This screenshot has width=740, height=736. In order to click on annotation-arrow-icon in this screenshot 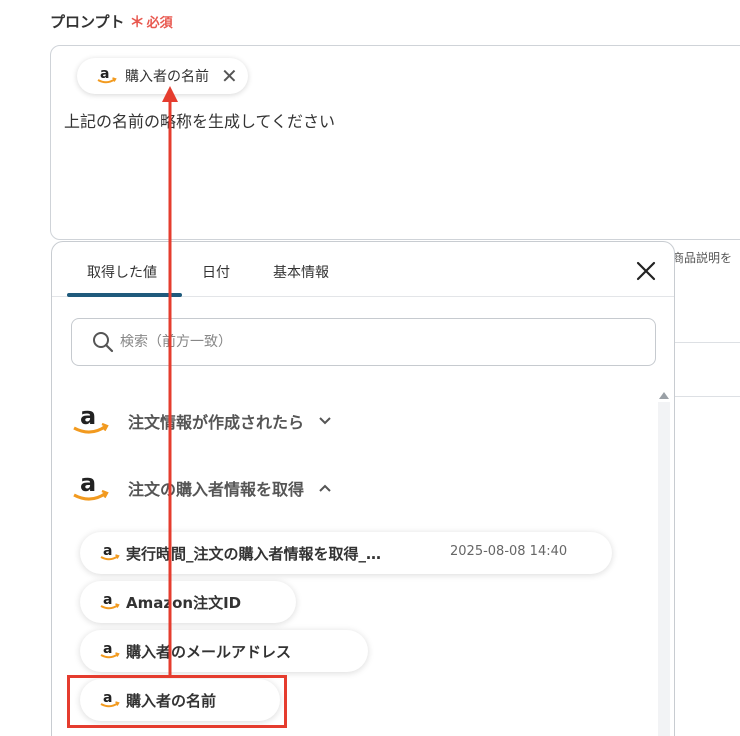, I will do `click(170, 381)`.